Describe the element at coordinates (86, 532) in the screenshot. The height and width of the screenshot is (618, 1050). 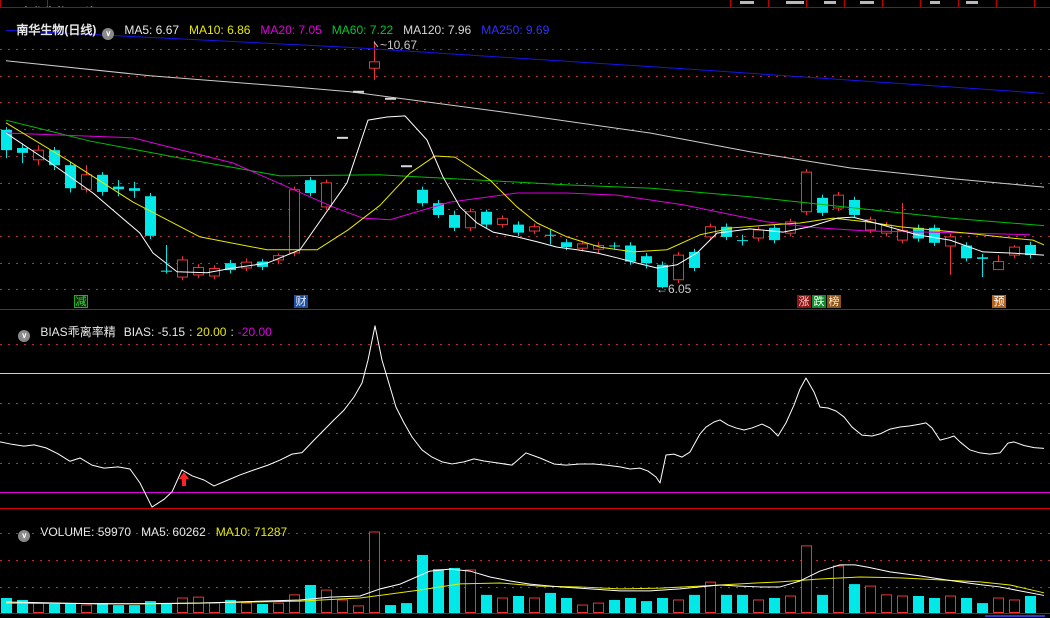
I see `volume-value: VOLUME: 59970` at that location.